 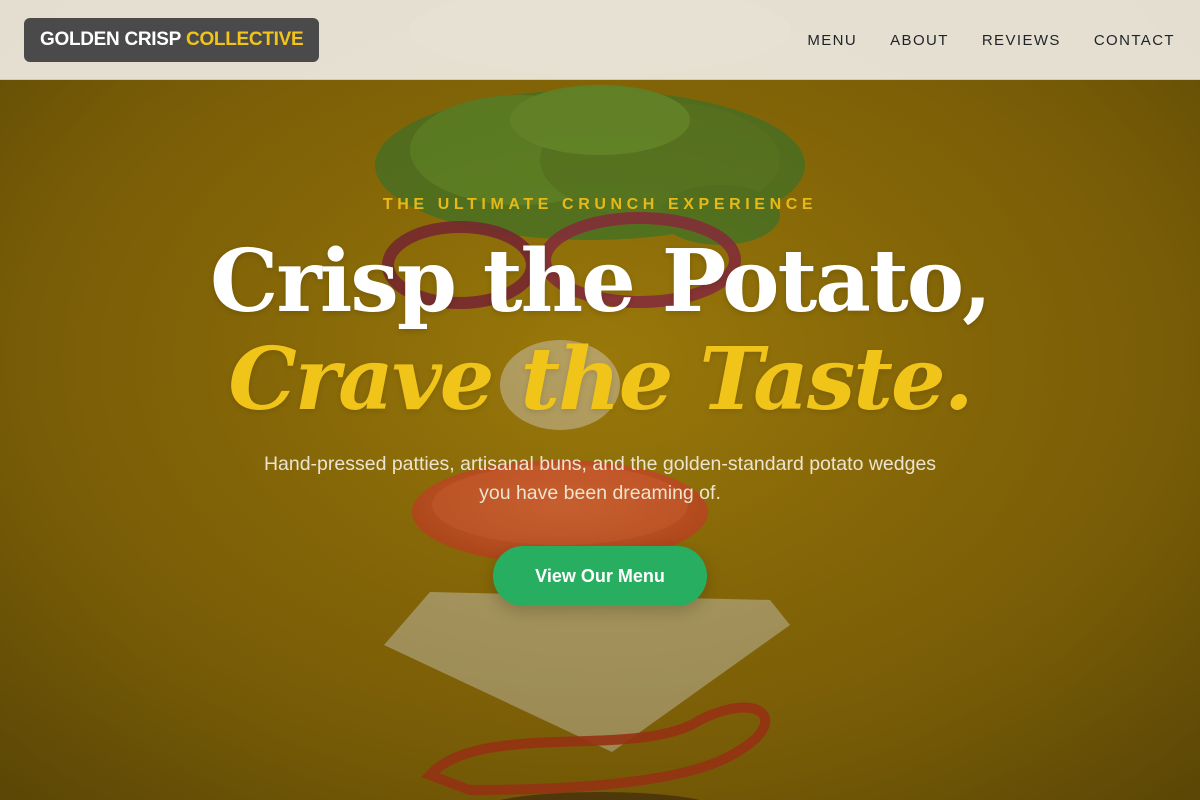 I want to click on nav-link-reviews: REVIEWS, so click(x=1021, y=40).